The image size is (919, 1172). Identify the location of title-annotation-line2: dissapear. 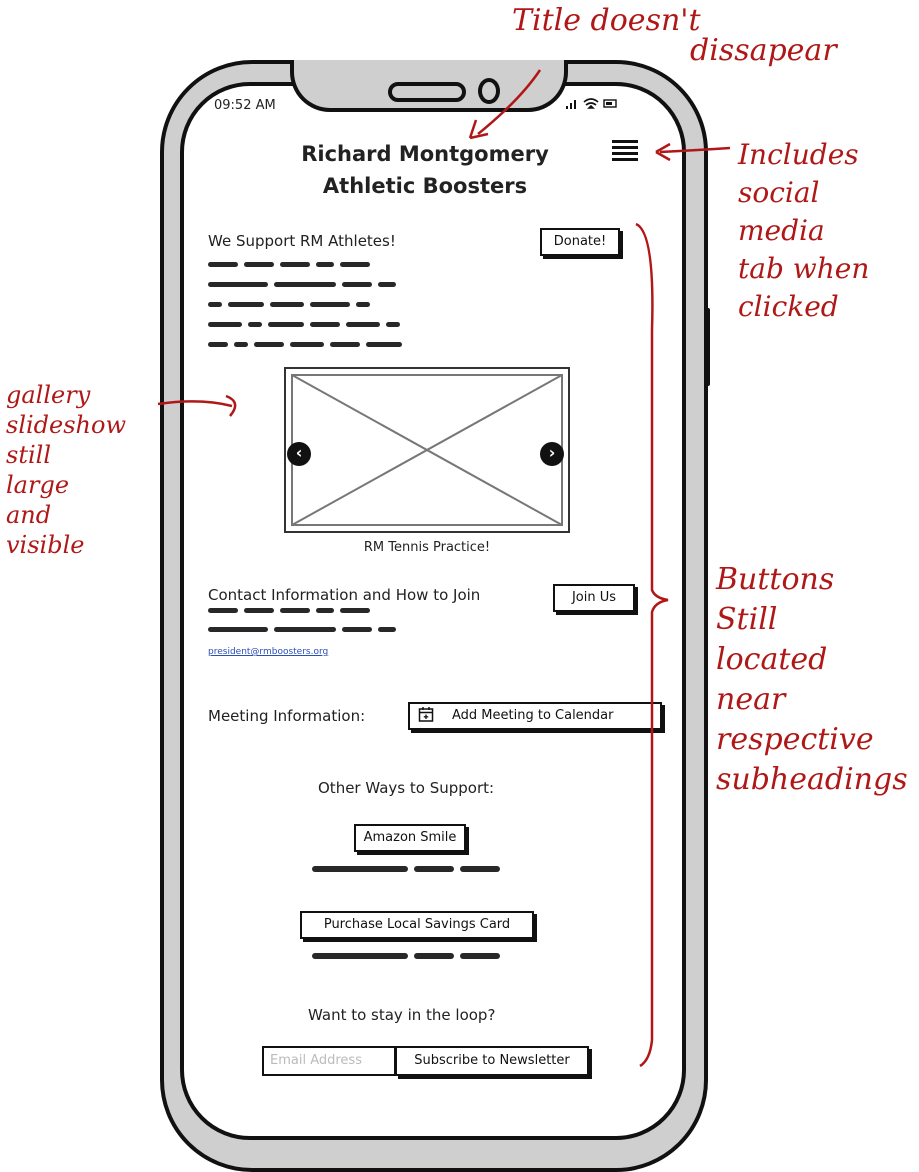
(763, 50).